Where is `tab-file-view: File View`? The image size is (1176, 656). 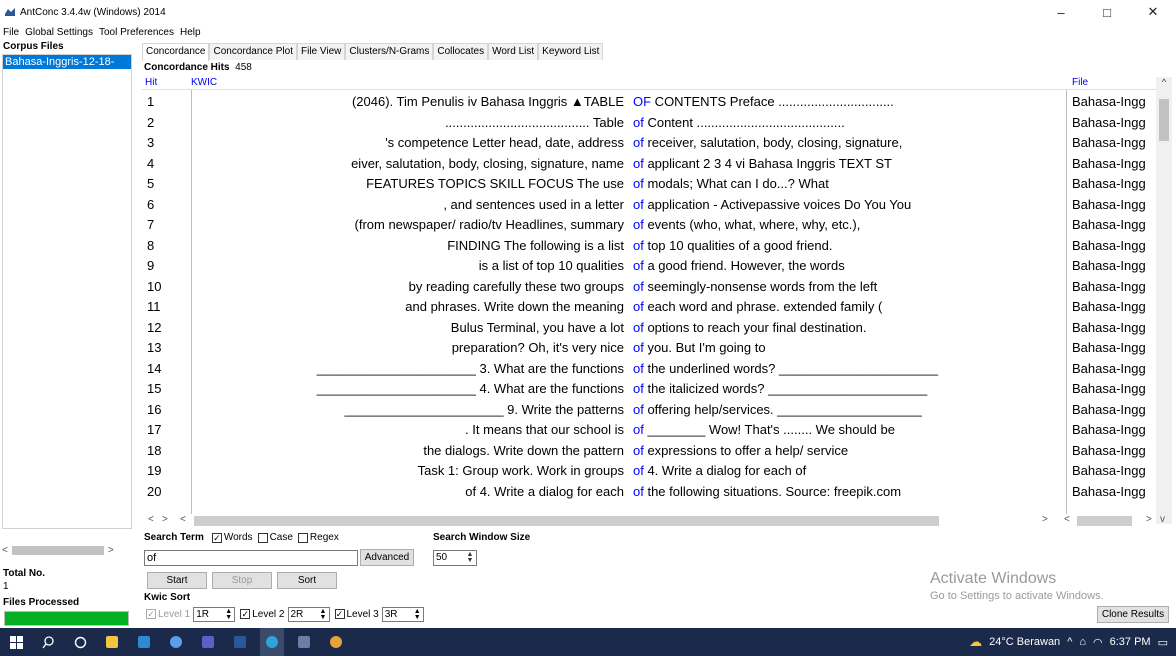
tab-file-view: File View is located at coordinates (321, 51).